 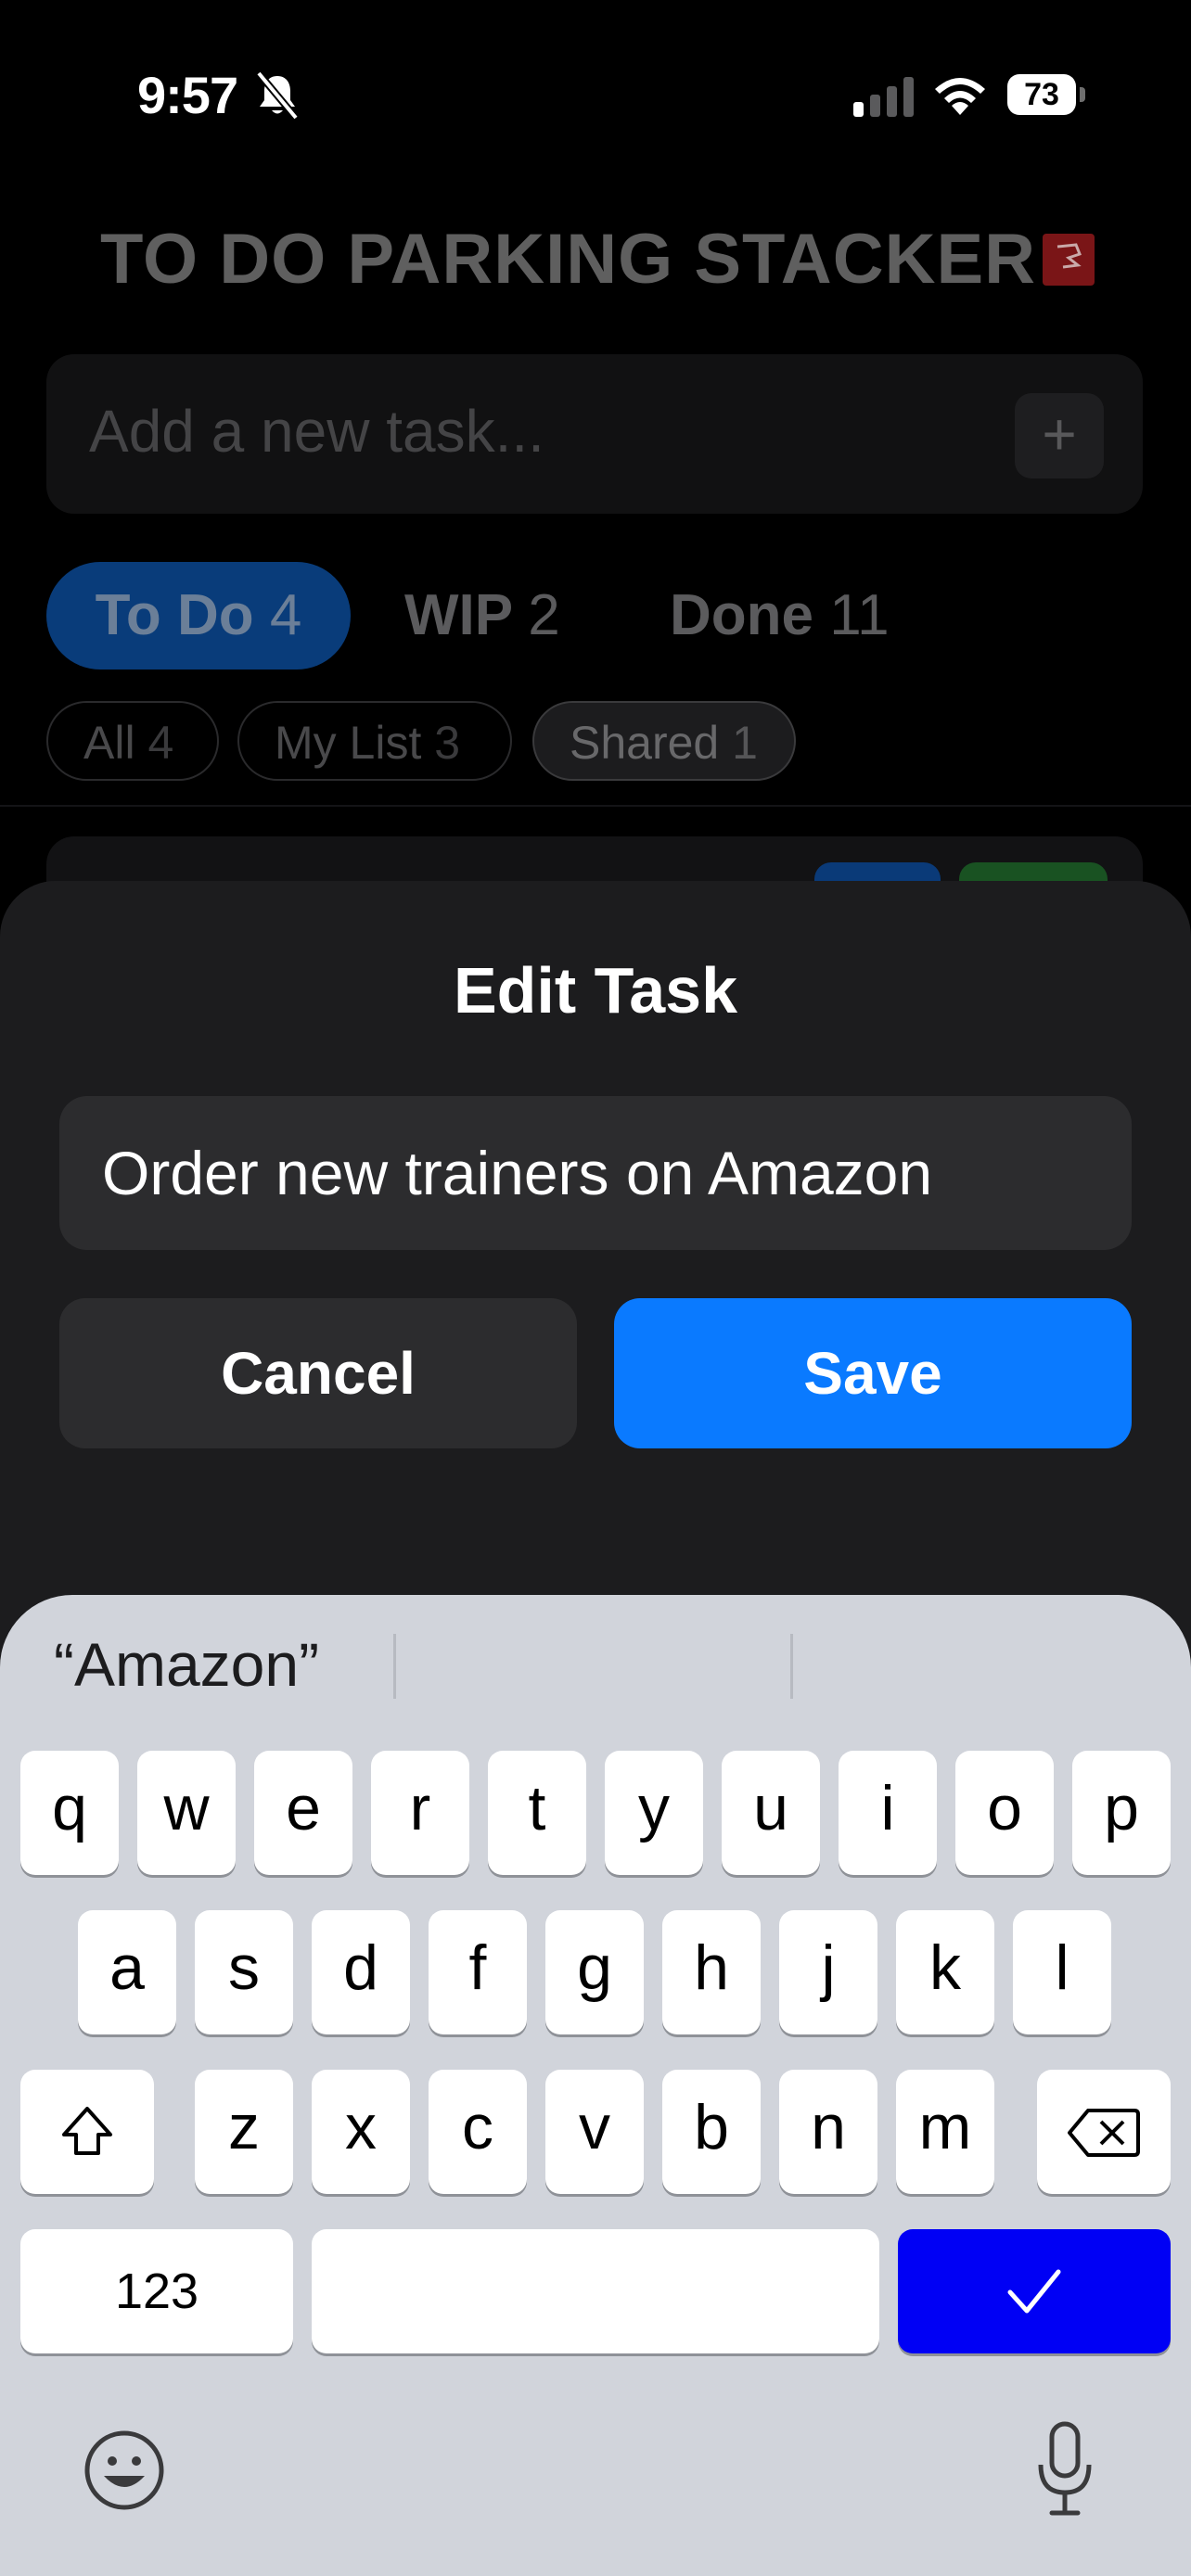 I want to click on task-edit-field, so click(x=595, y=1173).